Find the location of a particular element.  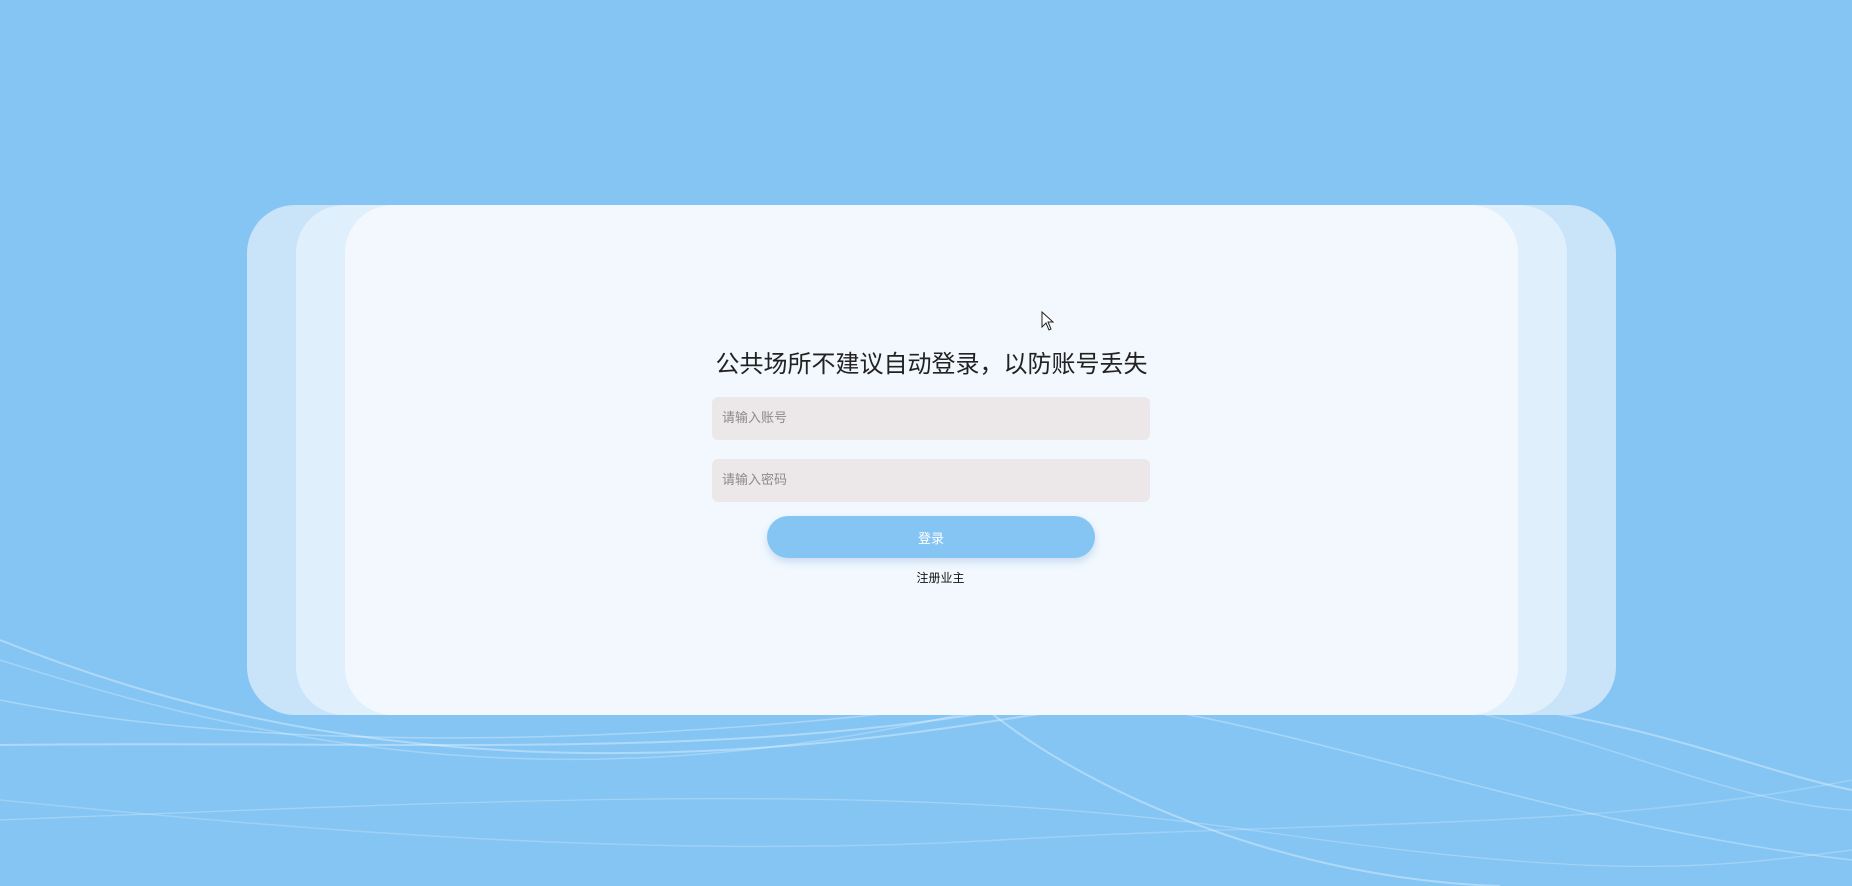

password-input is located at coordinates (931, 480).